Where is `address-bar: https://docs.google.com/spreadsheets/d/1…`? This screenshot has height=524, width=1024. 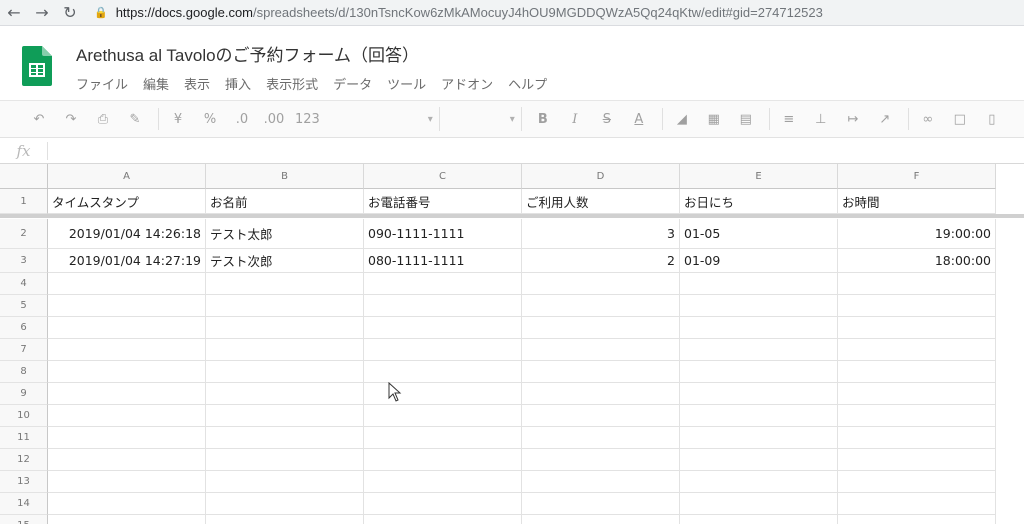 address-bar: https://docs.google.com/spreadsheets/d/1… is located at coordinates (570, 12).